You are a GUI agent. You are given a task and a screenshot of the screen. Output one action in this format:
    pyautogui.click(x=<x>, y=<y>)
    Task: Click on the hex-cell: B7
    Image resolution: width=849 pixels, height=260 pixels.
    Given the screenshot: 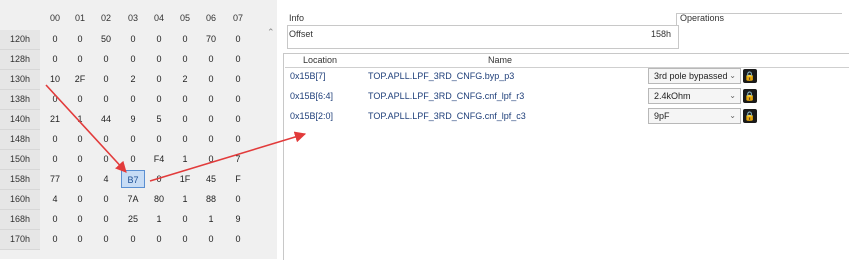 What is the action you would take?
    pyautogui.click(x=133, y=179)
    